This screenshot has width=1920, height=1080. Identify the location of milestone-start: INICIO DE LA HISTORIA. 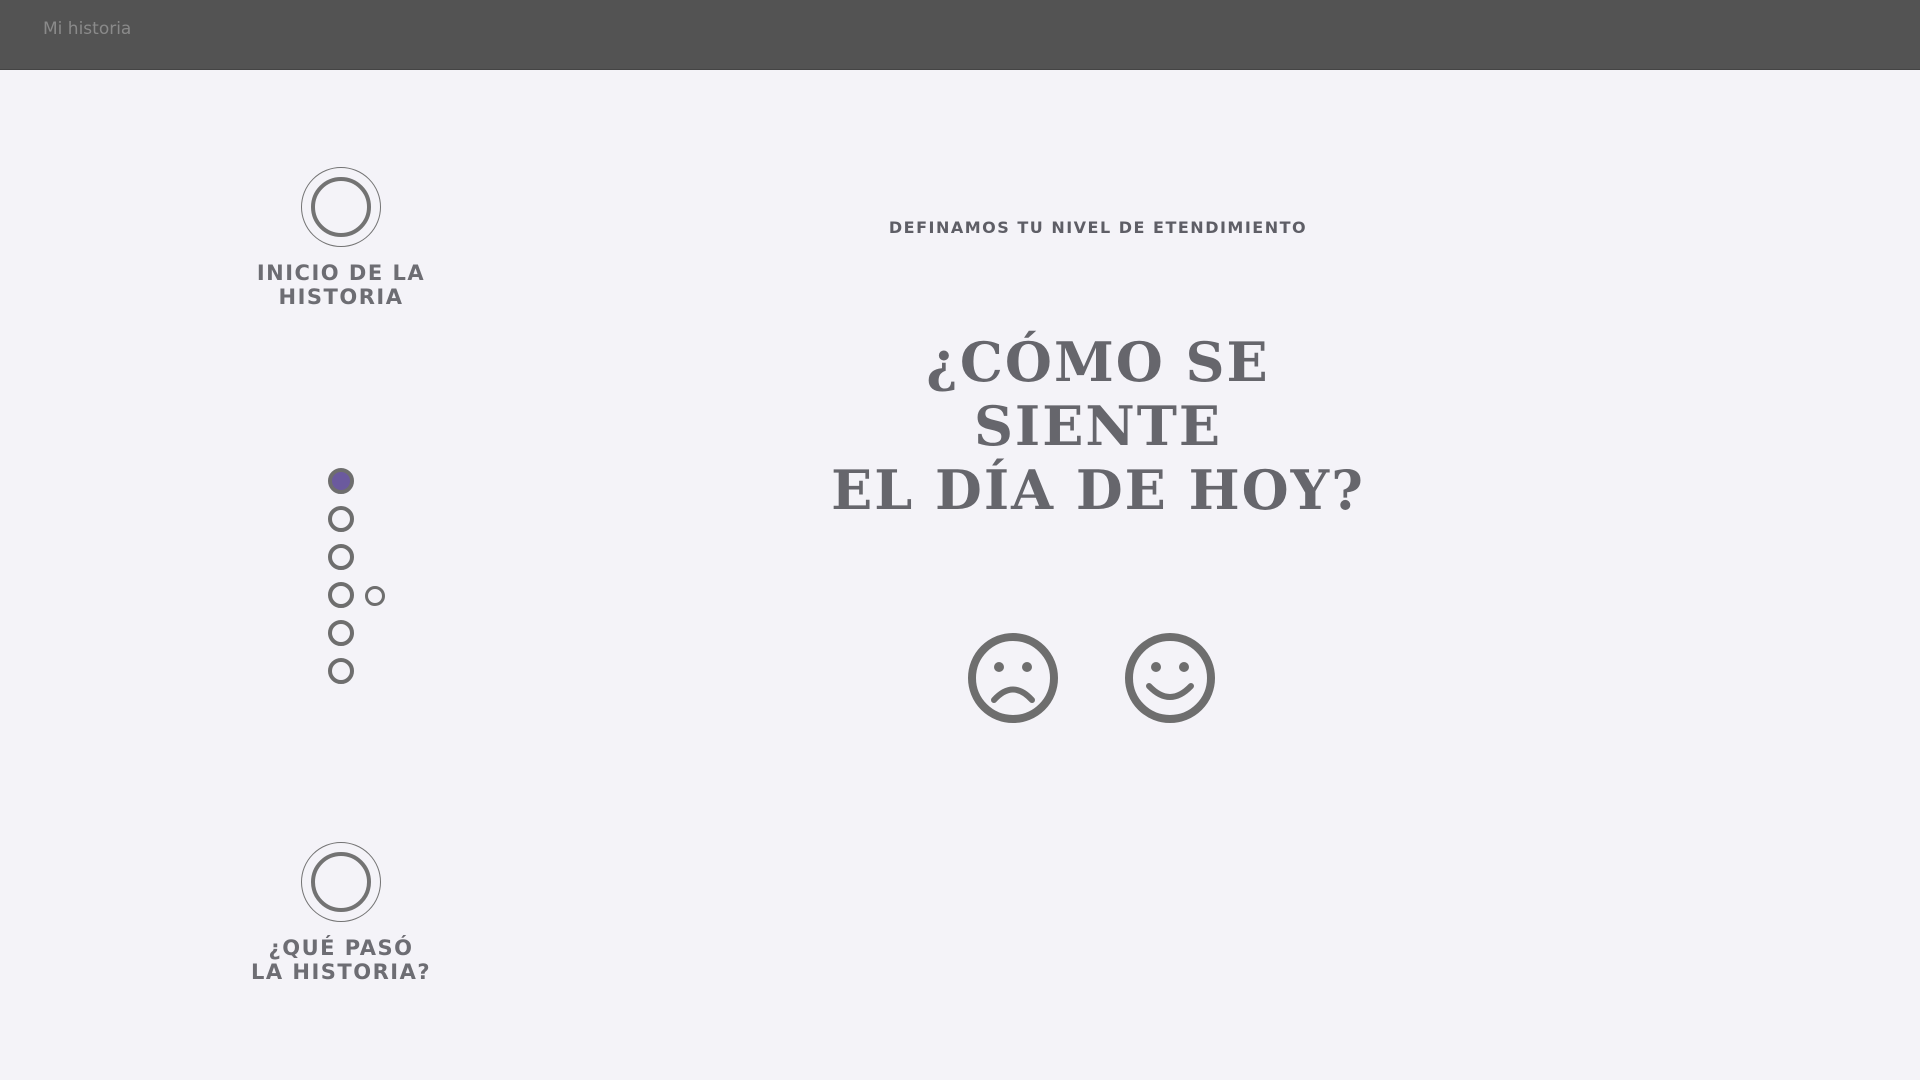
(341, 238).